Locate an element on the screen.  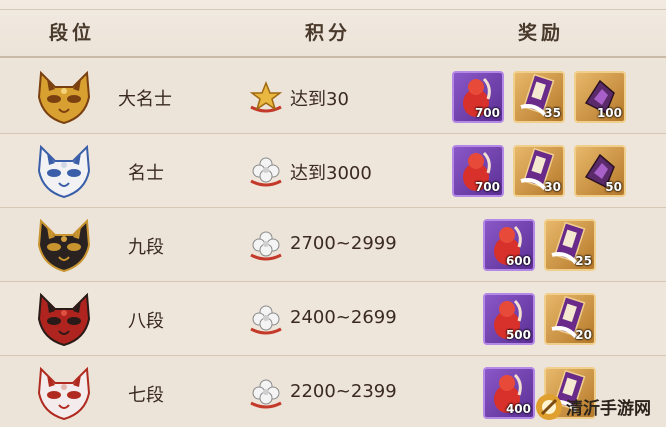
reward-quantity: 50 is located at coordinates (613, 187).